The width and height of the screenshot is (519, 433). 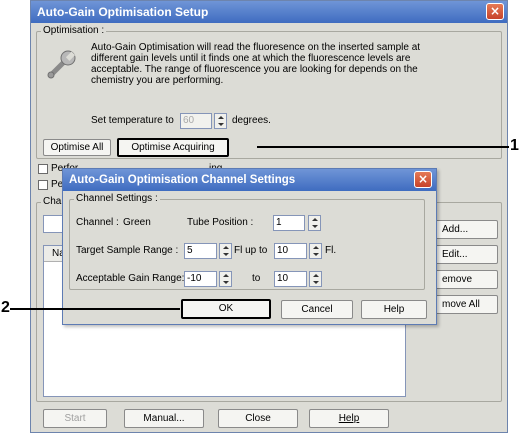 What do you see at coordinates (423, 179) in the screenshot?
I see `channel-dialog-close-icon: ×` at bounding box center [423, 179].